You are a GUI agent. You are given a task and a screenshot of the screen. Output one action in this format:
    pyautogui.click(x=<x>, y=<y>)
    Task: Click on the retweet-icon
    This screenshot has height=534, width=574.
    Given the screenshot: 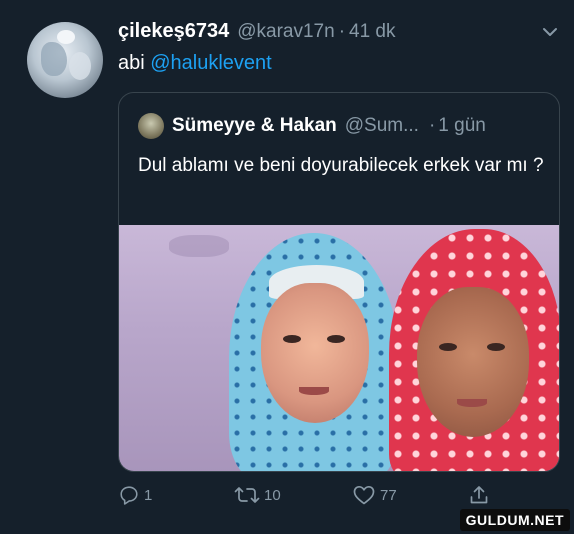 What is the action you would take?
    pyautogui.click(x=247, y=495)
    